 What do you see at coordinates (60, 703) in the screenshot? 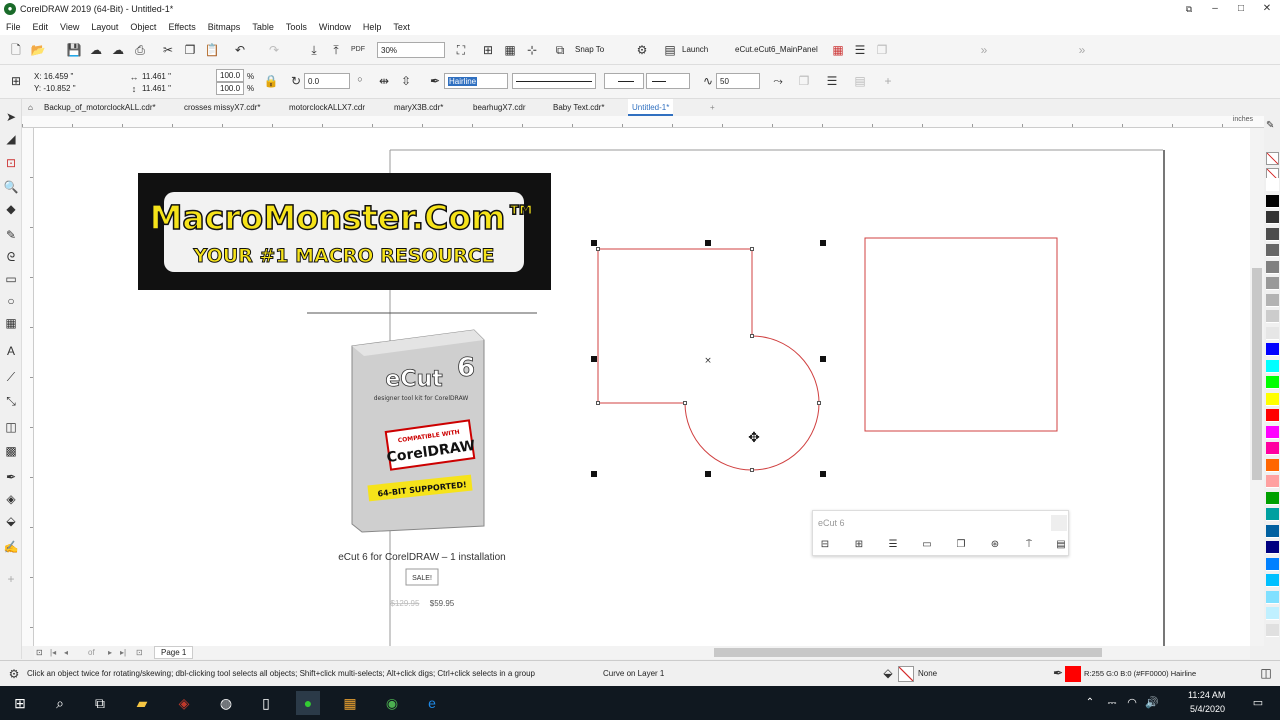
I see `taskbar-search-icon: ⌕` at bounding box center [60, 703].